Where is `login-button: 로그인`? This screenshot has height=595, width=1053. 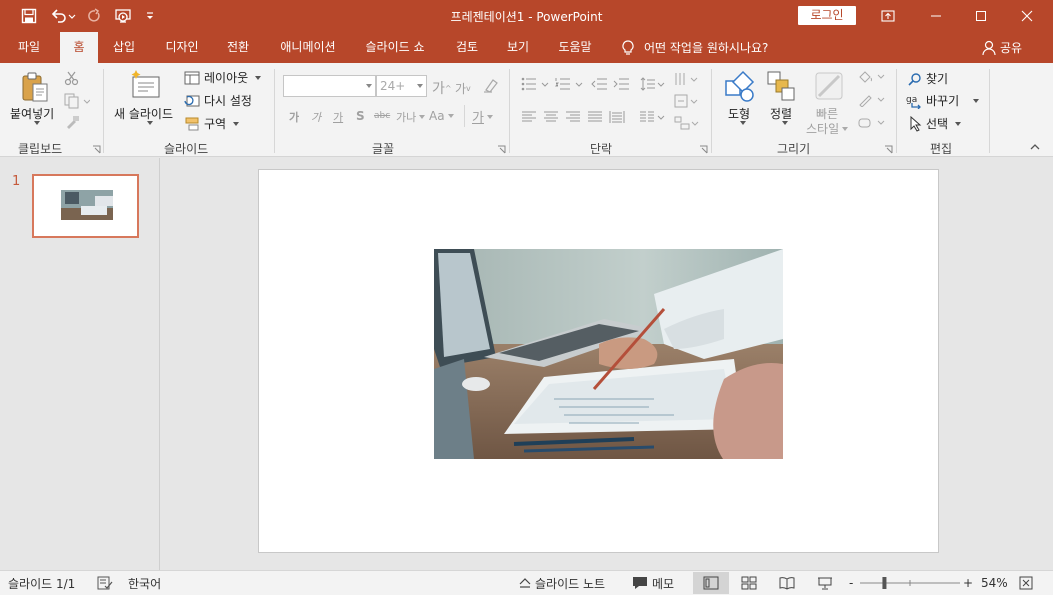
login-button: 로그인 is located at coordinates (827, 15).